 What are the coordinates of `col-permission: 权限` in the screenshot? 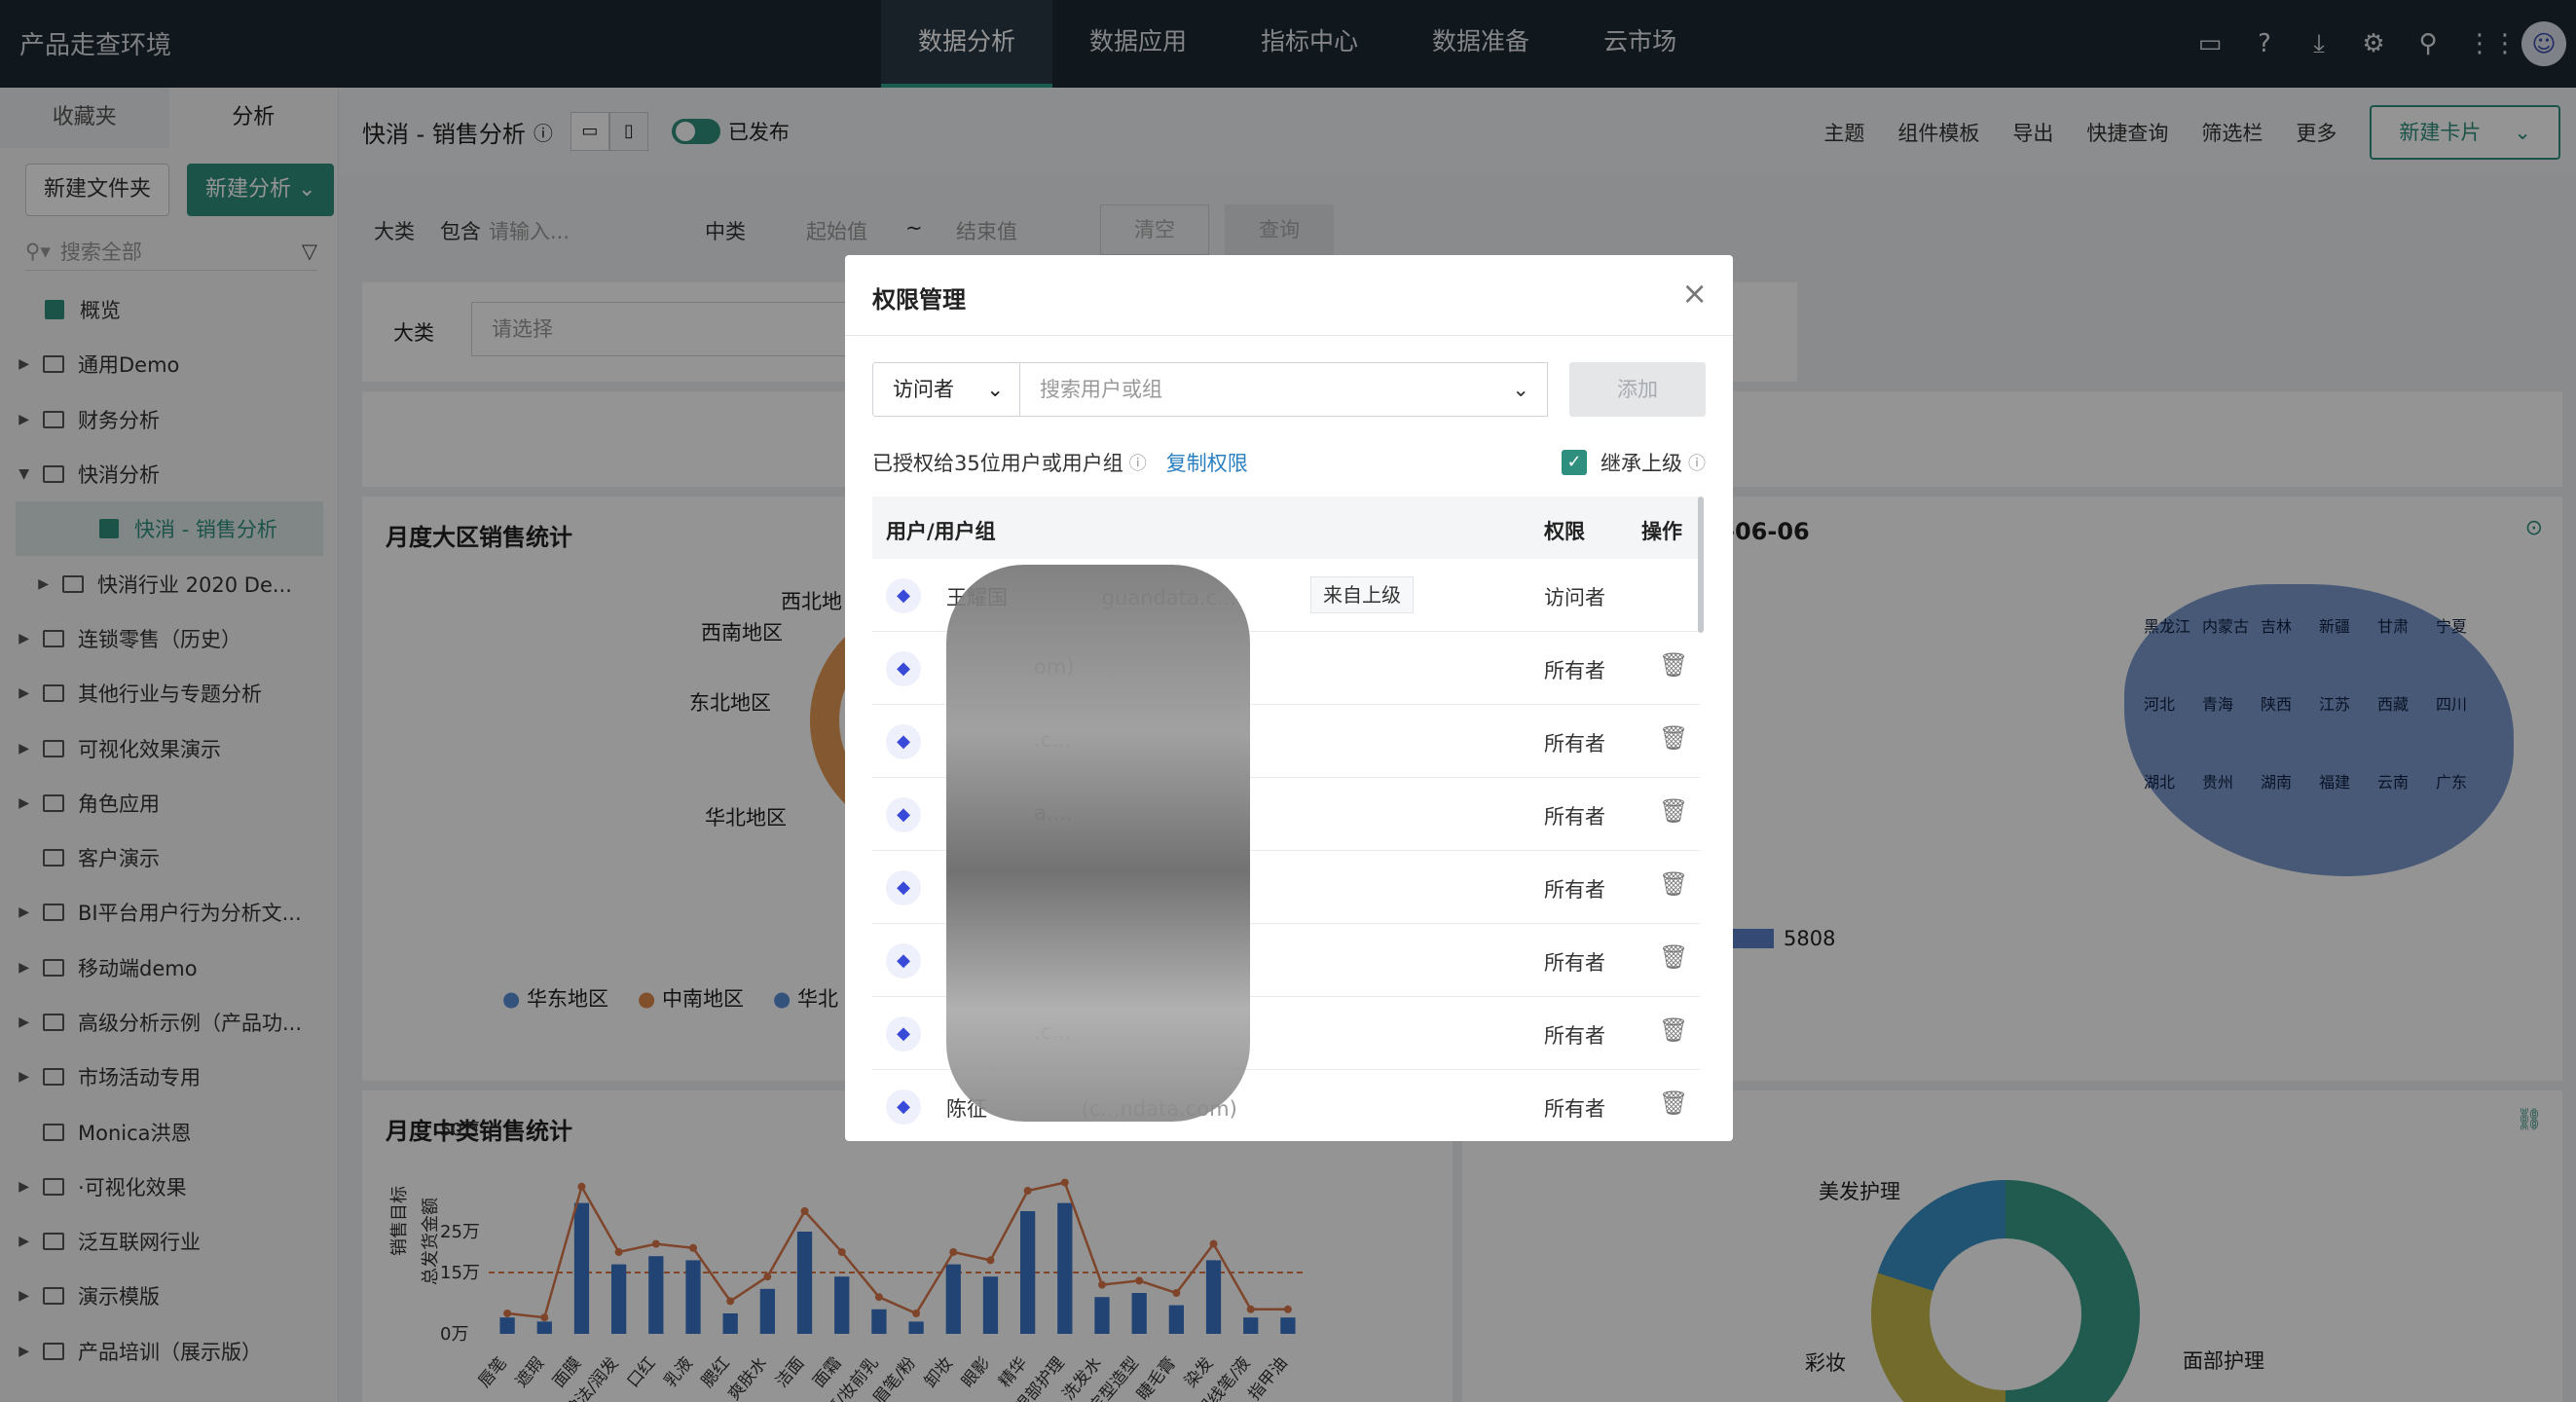 It's located at (1564, 531).